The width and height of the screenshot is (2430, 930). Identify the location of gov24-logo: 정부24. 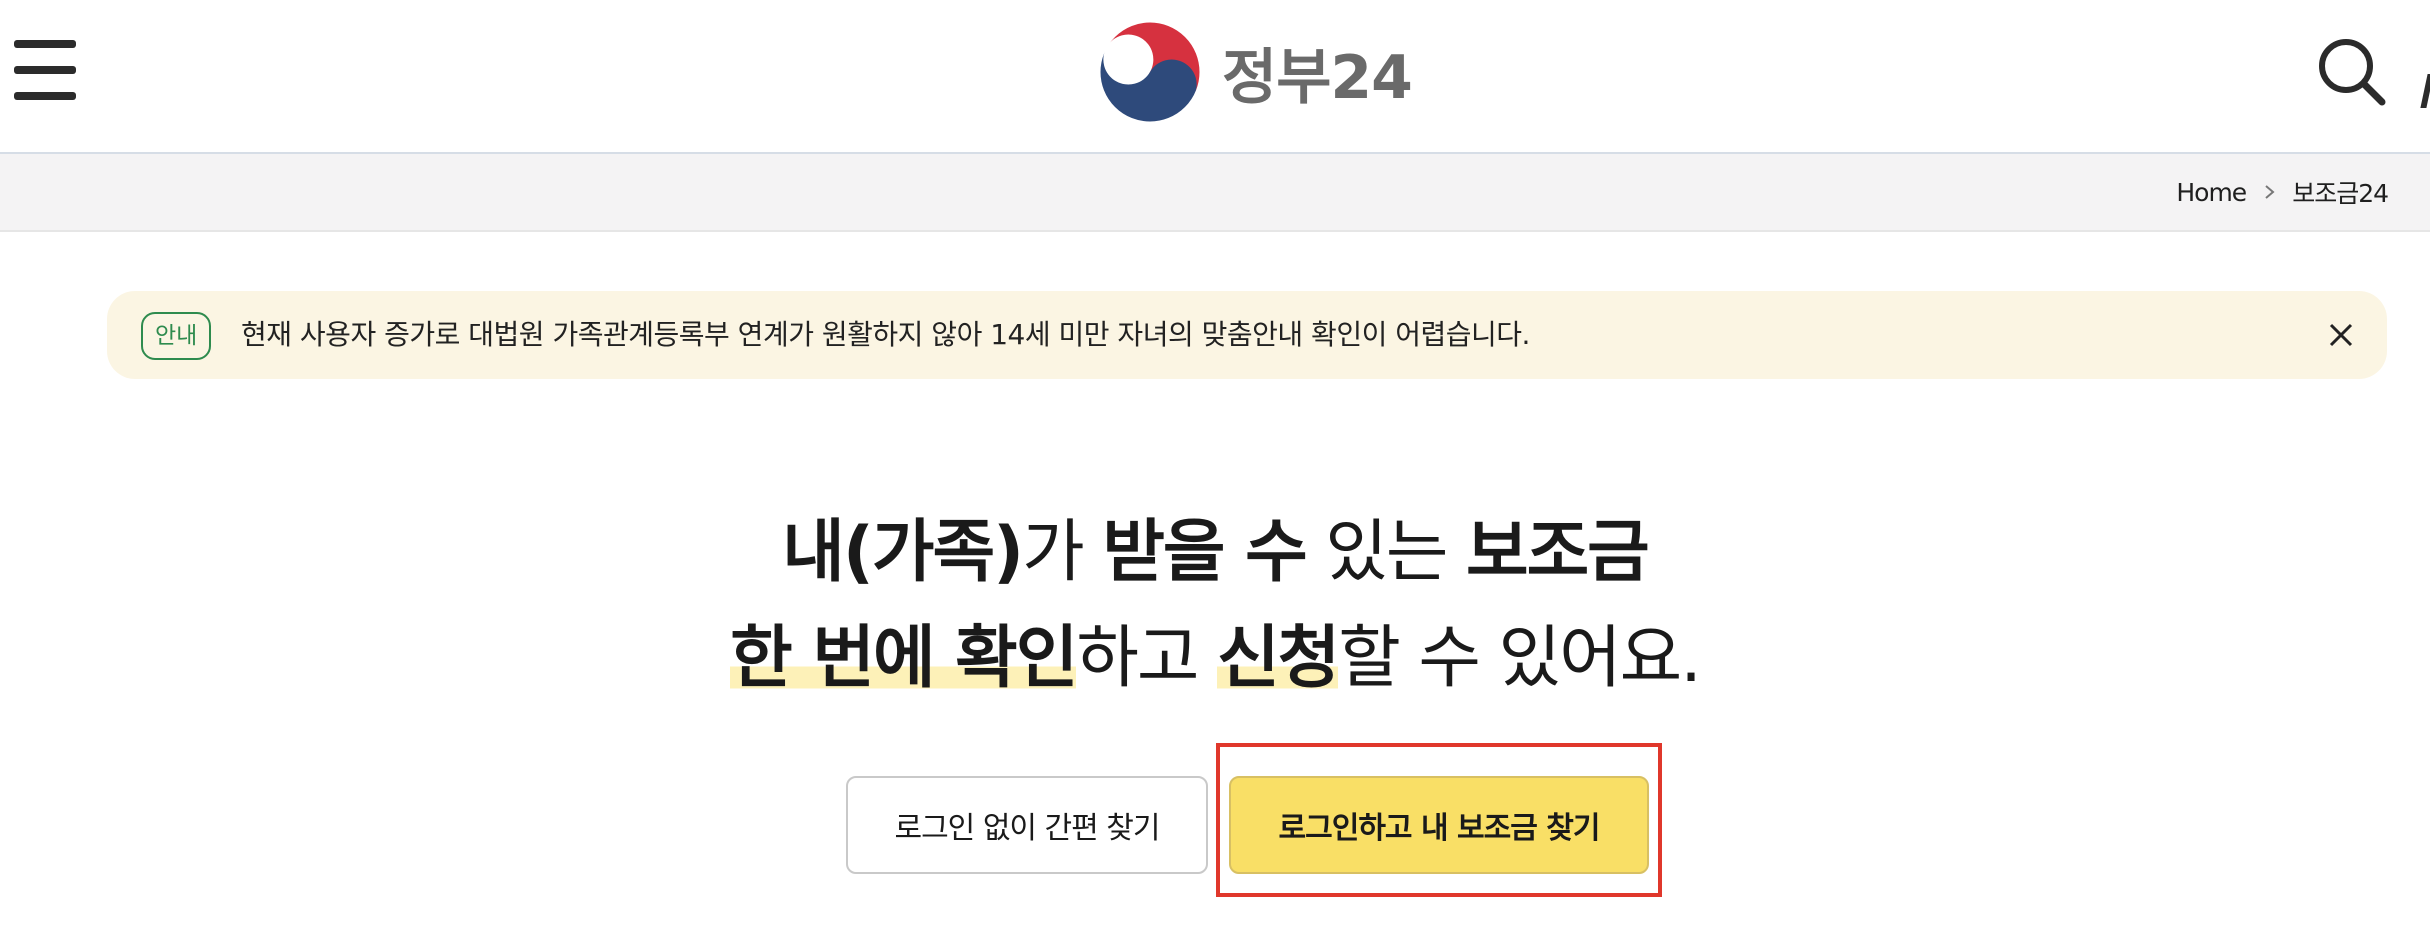
(1255, 72).